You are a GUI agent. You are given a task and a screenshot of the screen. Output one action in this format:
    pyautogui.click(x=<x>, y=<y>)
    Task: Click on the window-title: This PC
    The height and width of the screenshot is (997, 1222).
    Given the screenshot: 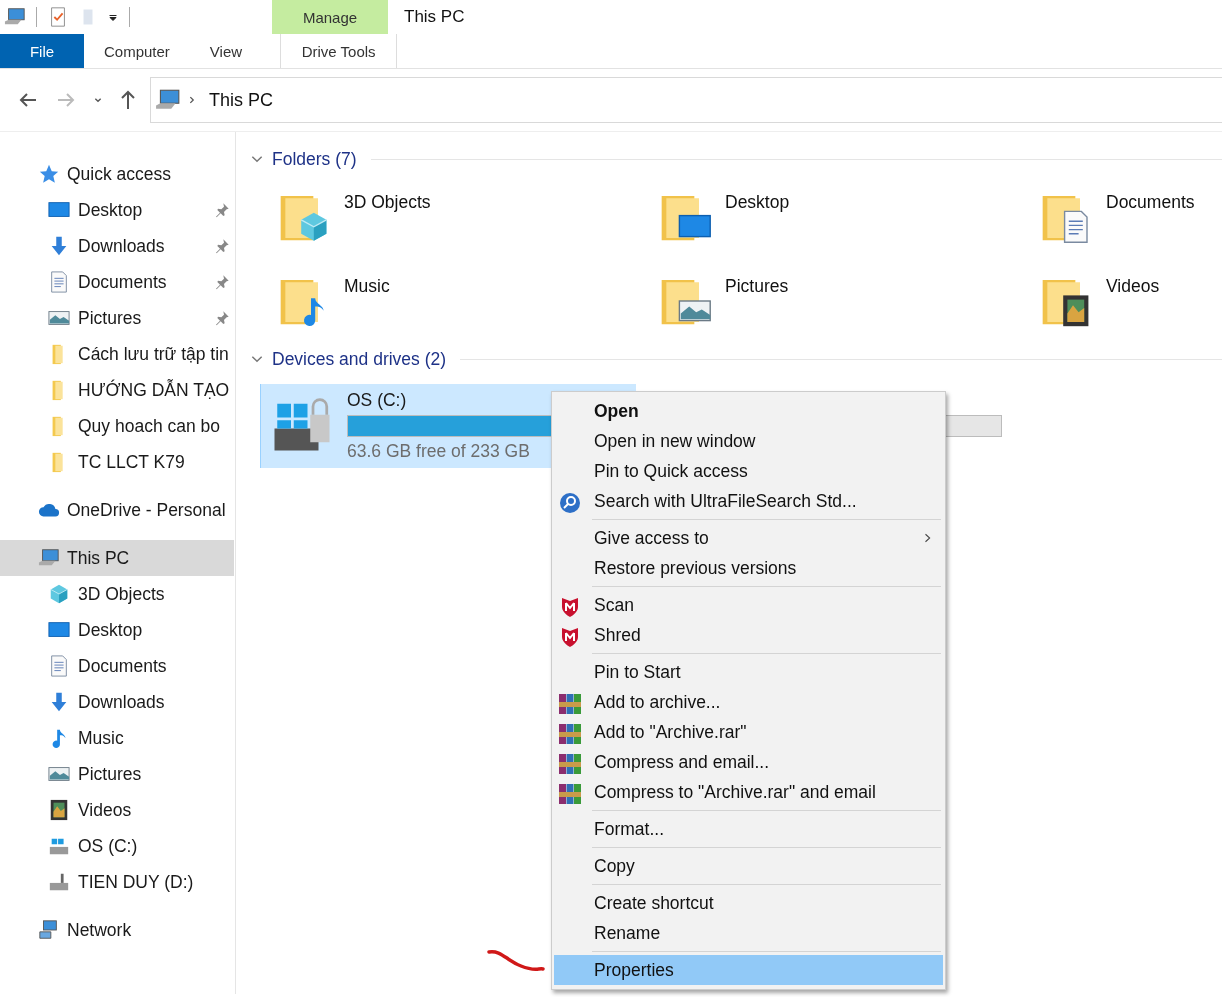 What is the action you would take?
    pyautogui.click(x=434, y=17)
    